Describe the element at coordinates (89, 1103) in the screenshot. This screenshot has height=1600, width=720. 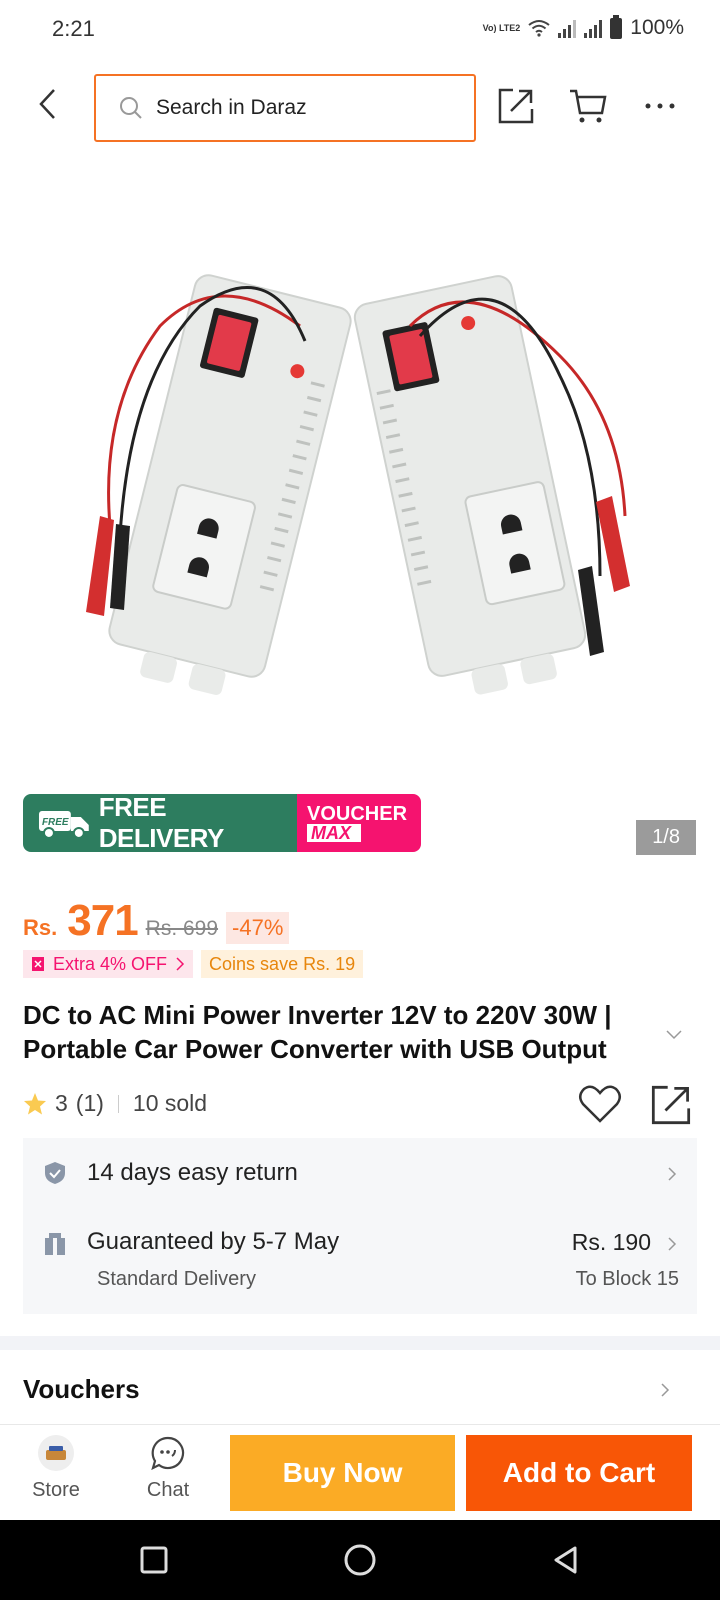
I see `review-count: (1)` at that location.